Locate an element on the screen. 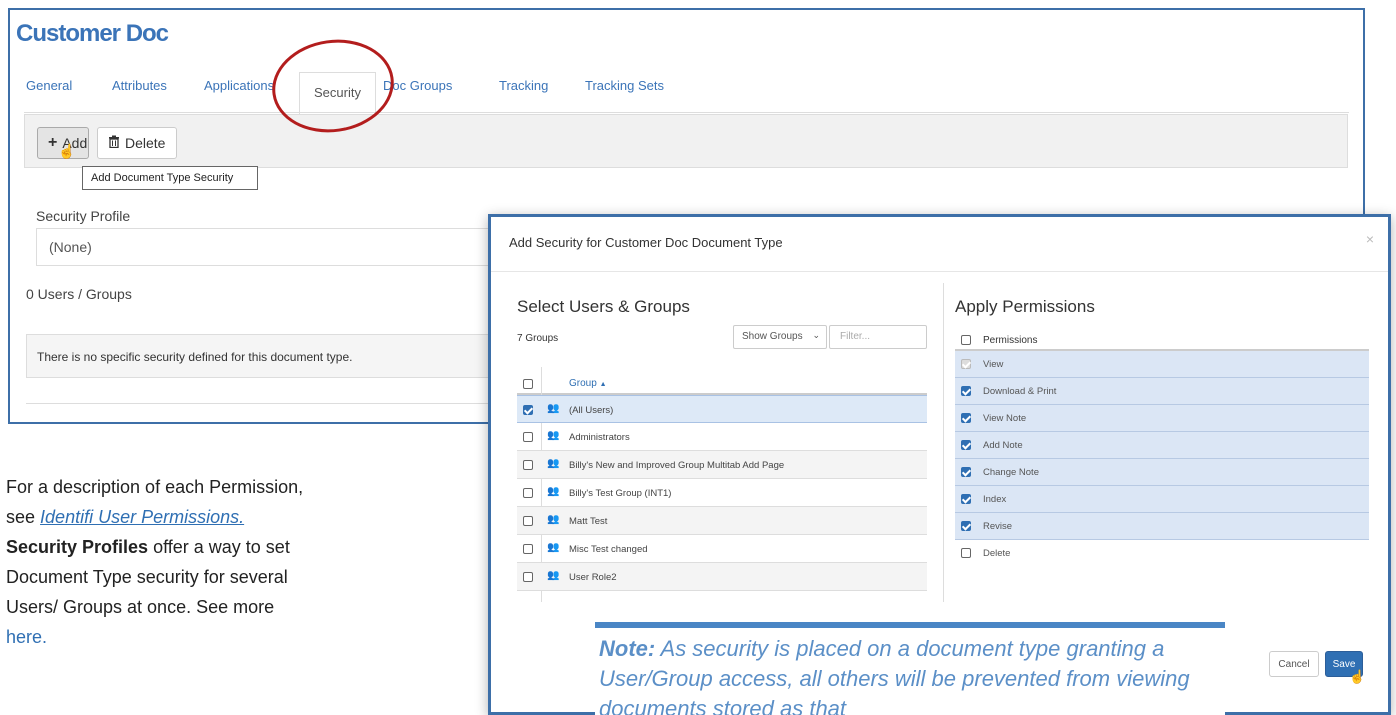 Image resolution: width=1396 pixels, height=715 pixels. group-row: 👥 Matt Test is located at coordinates (722, 521).